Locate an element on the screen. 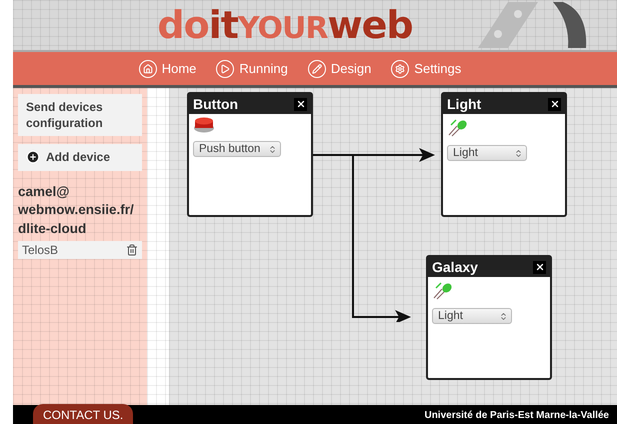  device-node: Light Light is located at coordinates (504, 154).